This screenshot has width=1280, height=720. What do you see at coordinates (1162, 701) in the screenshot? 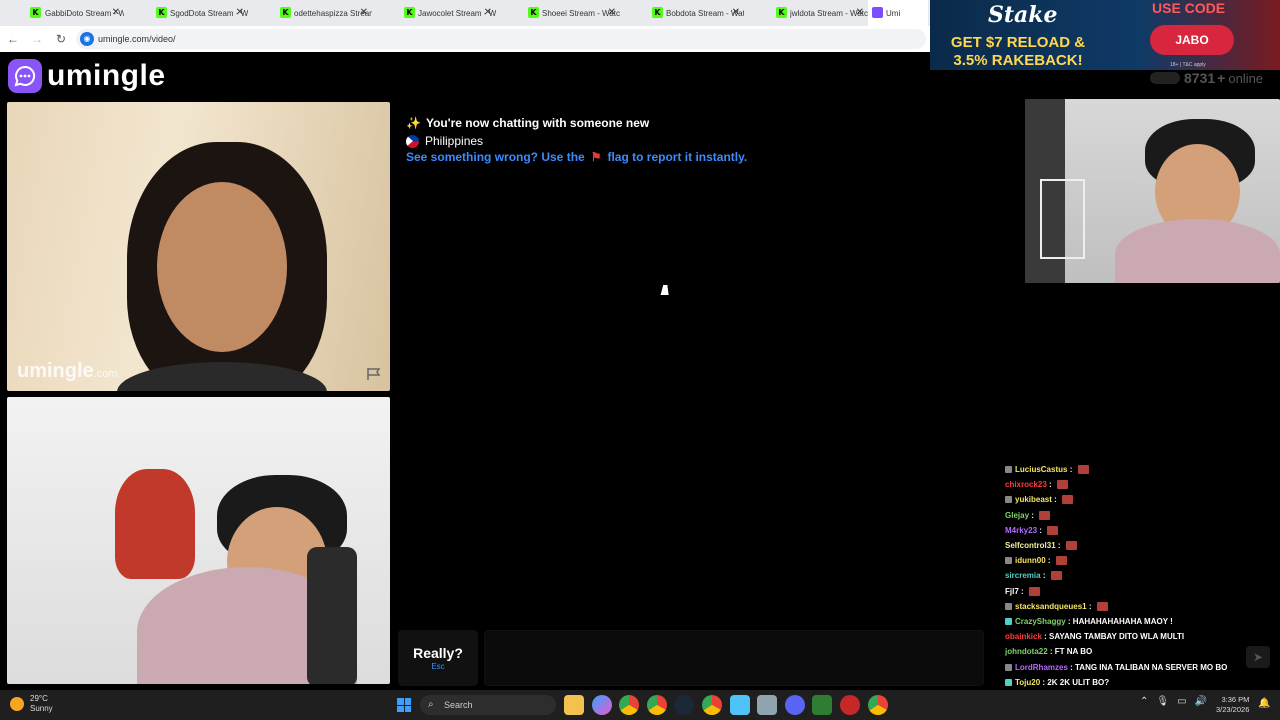
I see `microphone-icon: 🎙` at bounding box center [1162, 701].